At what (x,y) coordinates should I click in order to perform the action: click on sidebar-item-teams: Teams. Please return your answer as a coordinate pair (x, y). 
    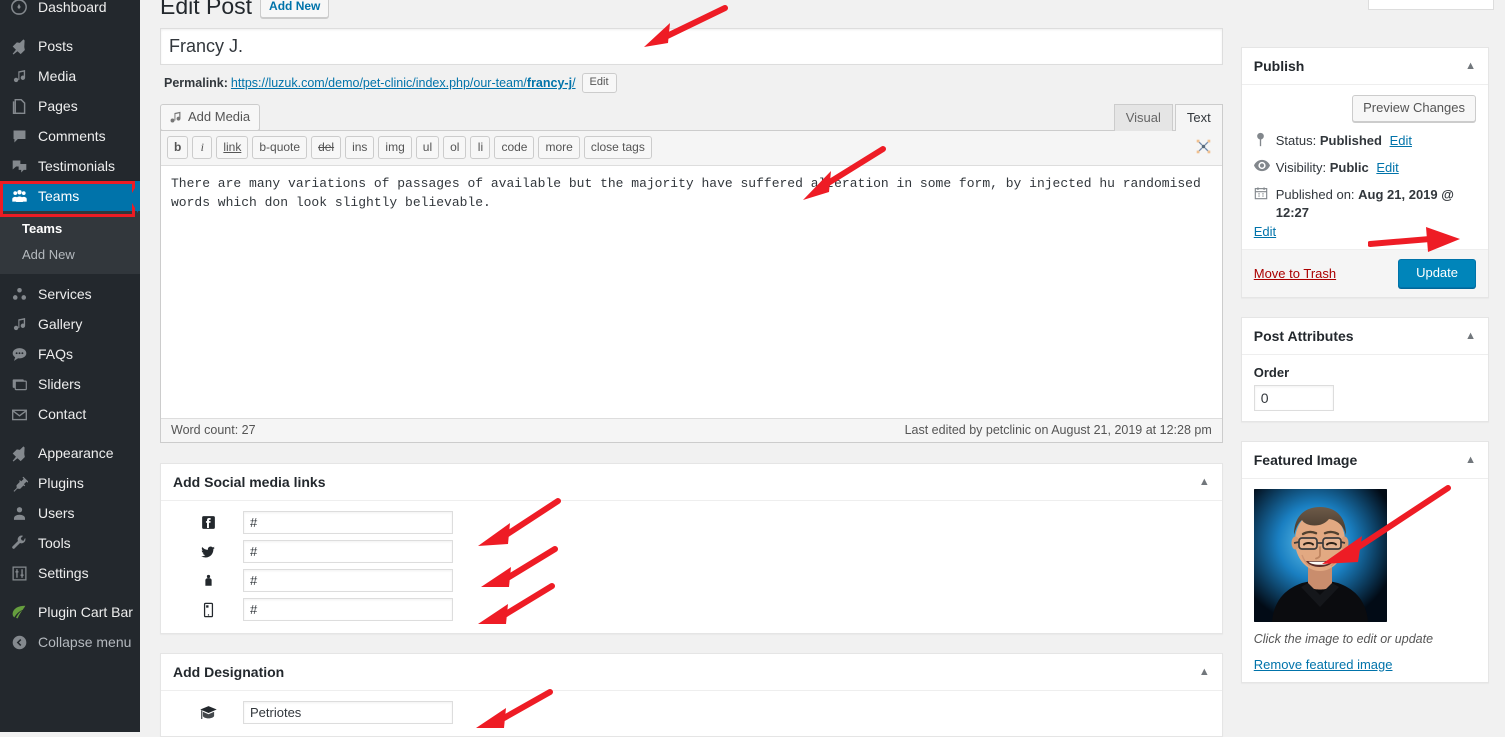
    Looking at the image, I should click on (70, 199).